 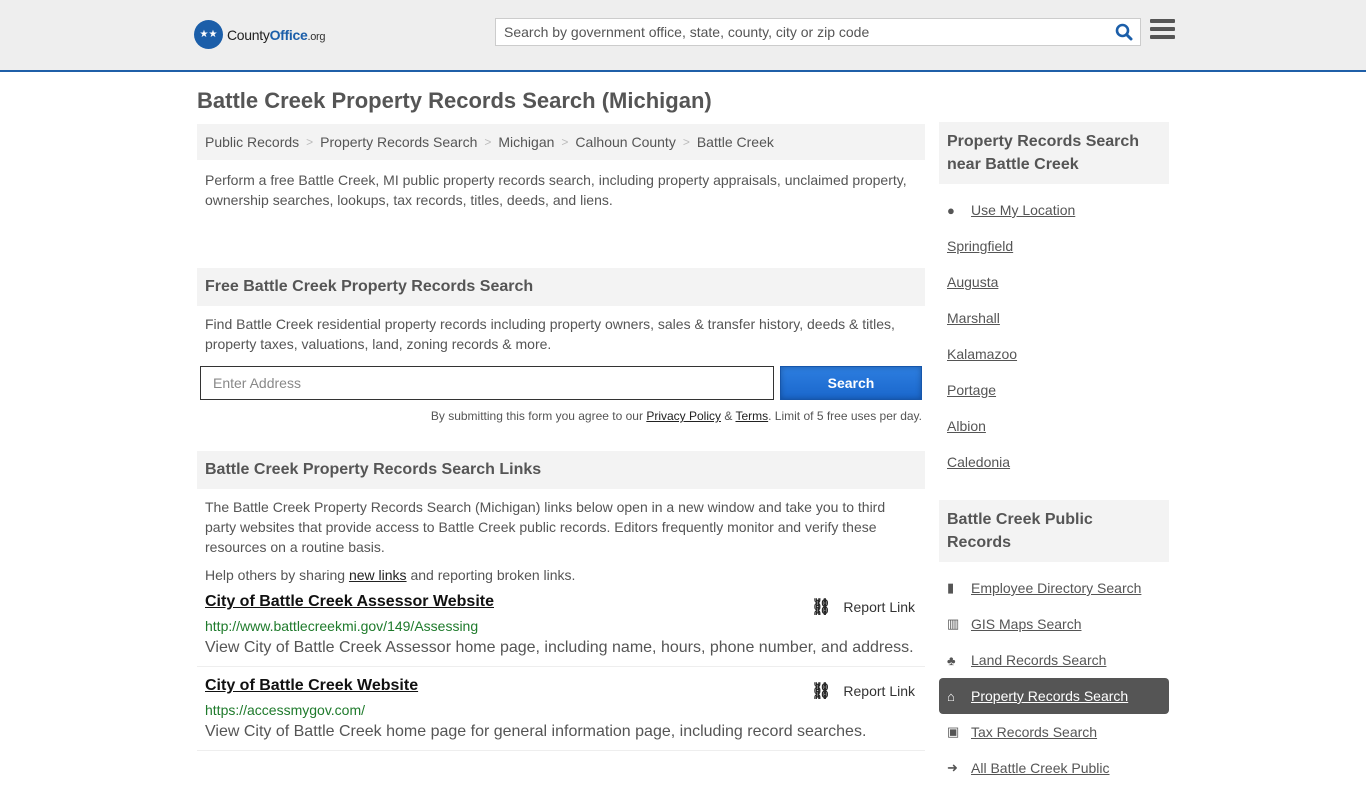 What do you see at coordinates (952, 767) in the screenshot?
I see `arrow-right-icon: ➜` at bounding box center [952, 767].